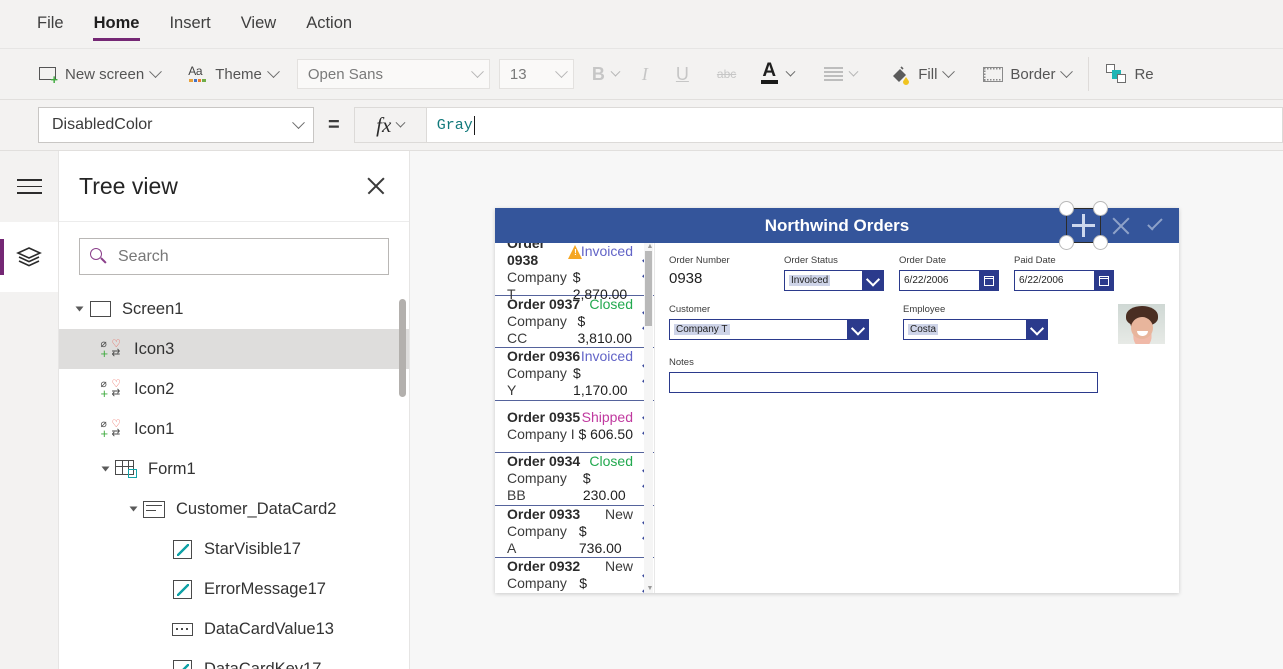 The width and height of the screenshot is (1283, 669). What do you see at coordinates (536, 74) in the screenshot?
I see `font-size-select: 13` at bounding box center [536, 74].